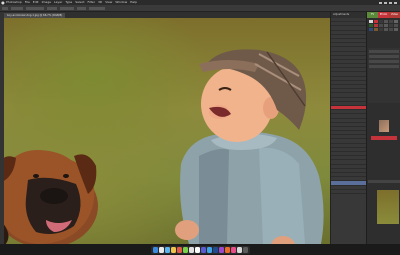 Image resolution: width=400 pixels, height=255 pixels. I want to click on battery-icon, so click(385, 2).